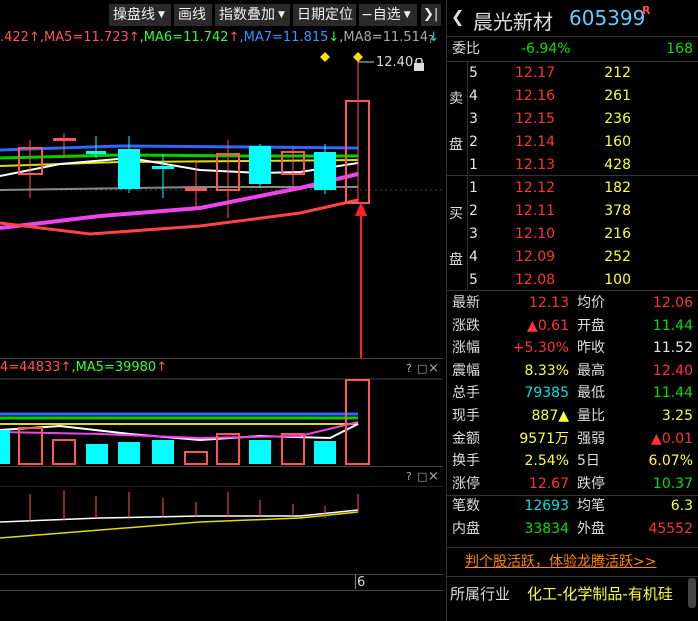  Describe the element at coordinates (692, 593) in the screenshot. I see `scrollbar` at that location.